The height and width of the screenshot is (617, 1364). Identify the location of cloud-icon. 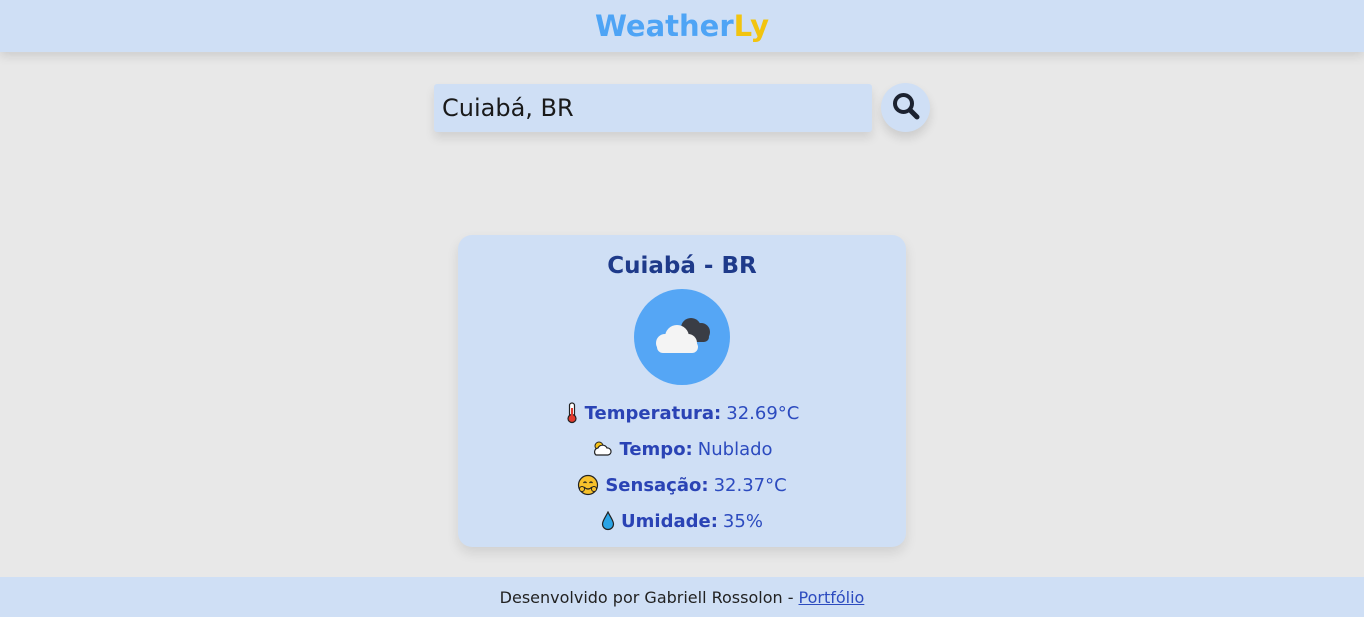
(682, 337).